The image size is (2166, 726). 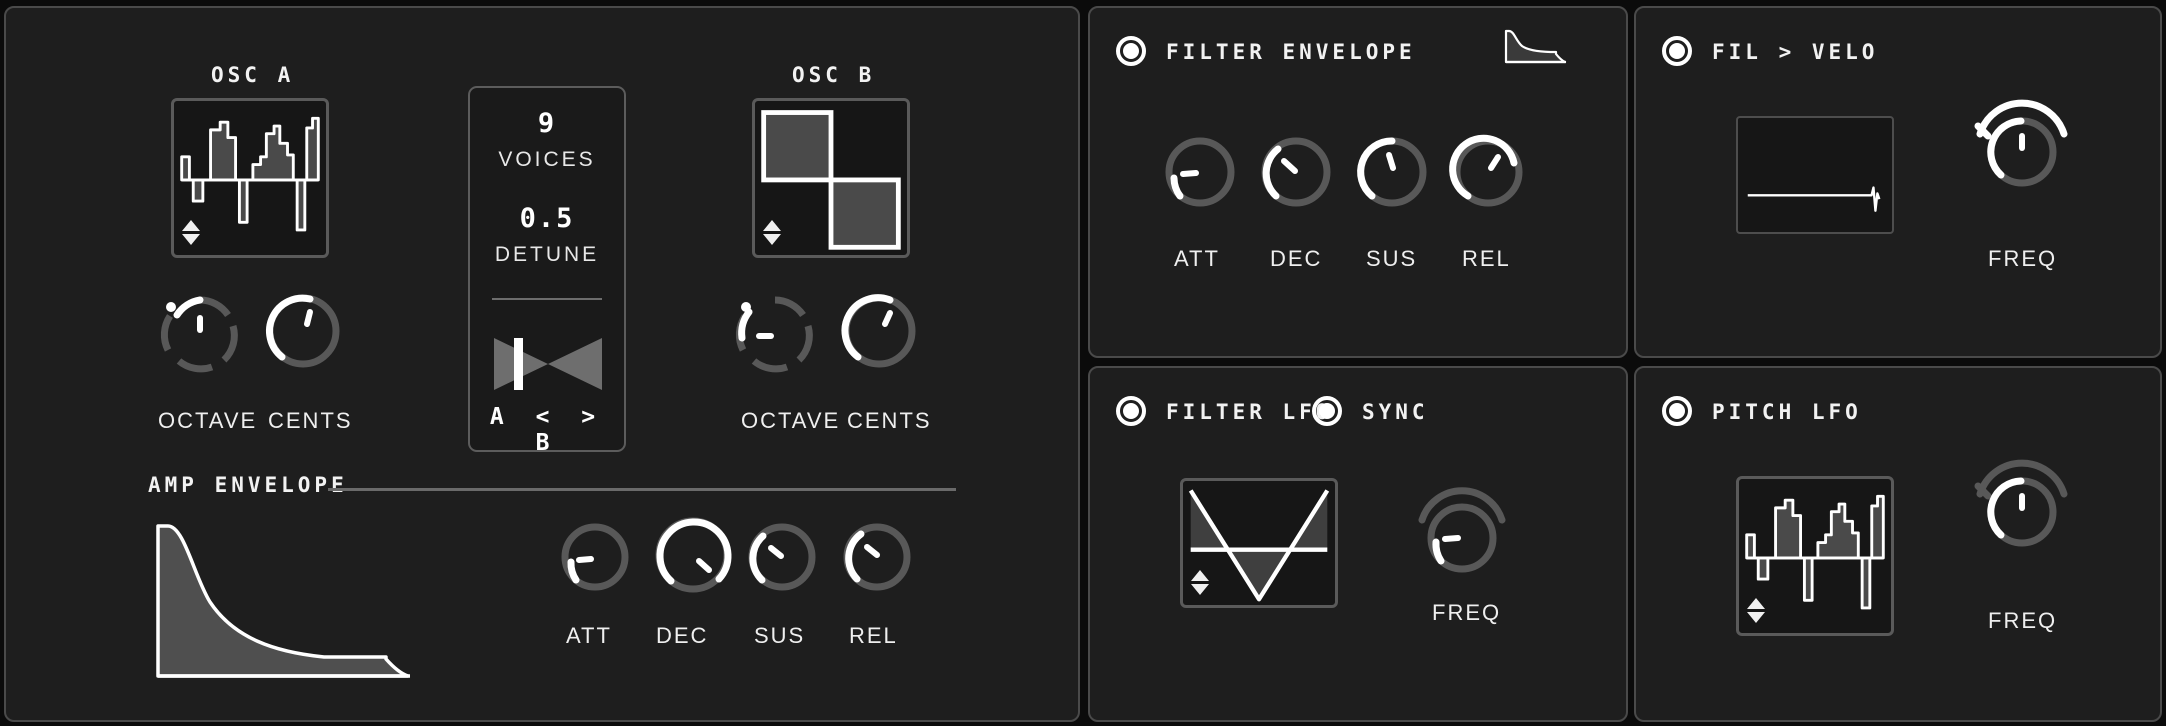 What do you see at coordinates (208, 420) in the screenshot?
I see `osc-a-octave-label: OCTAVE` at bounding box center [208, 420].